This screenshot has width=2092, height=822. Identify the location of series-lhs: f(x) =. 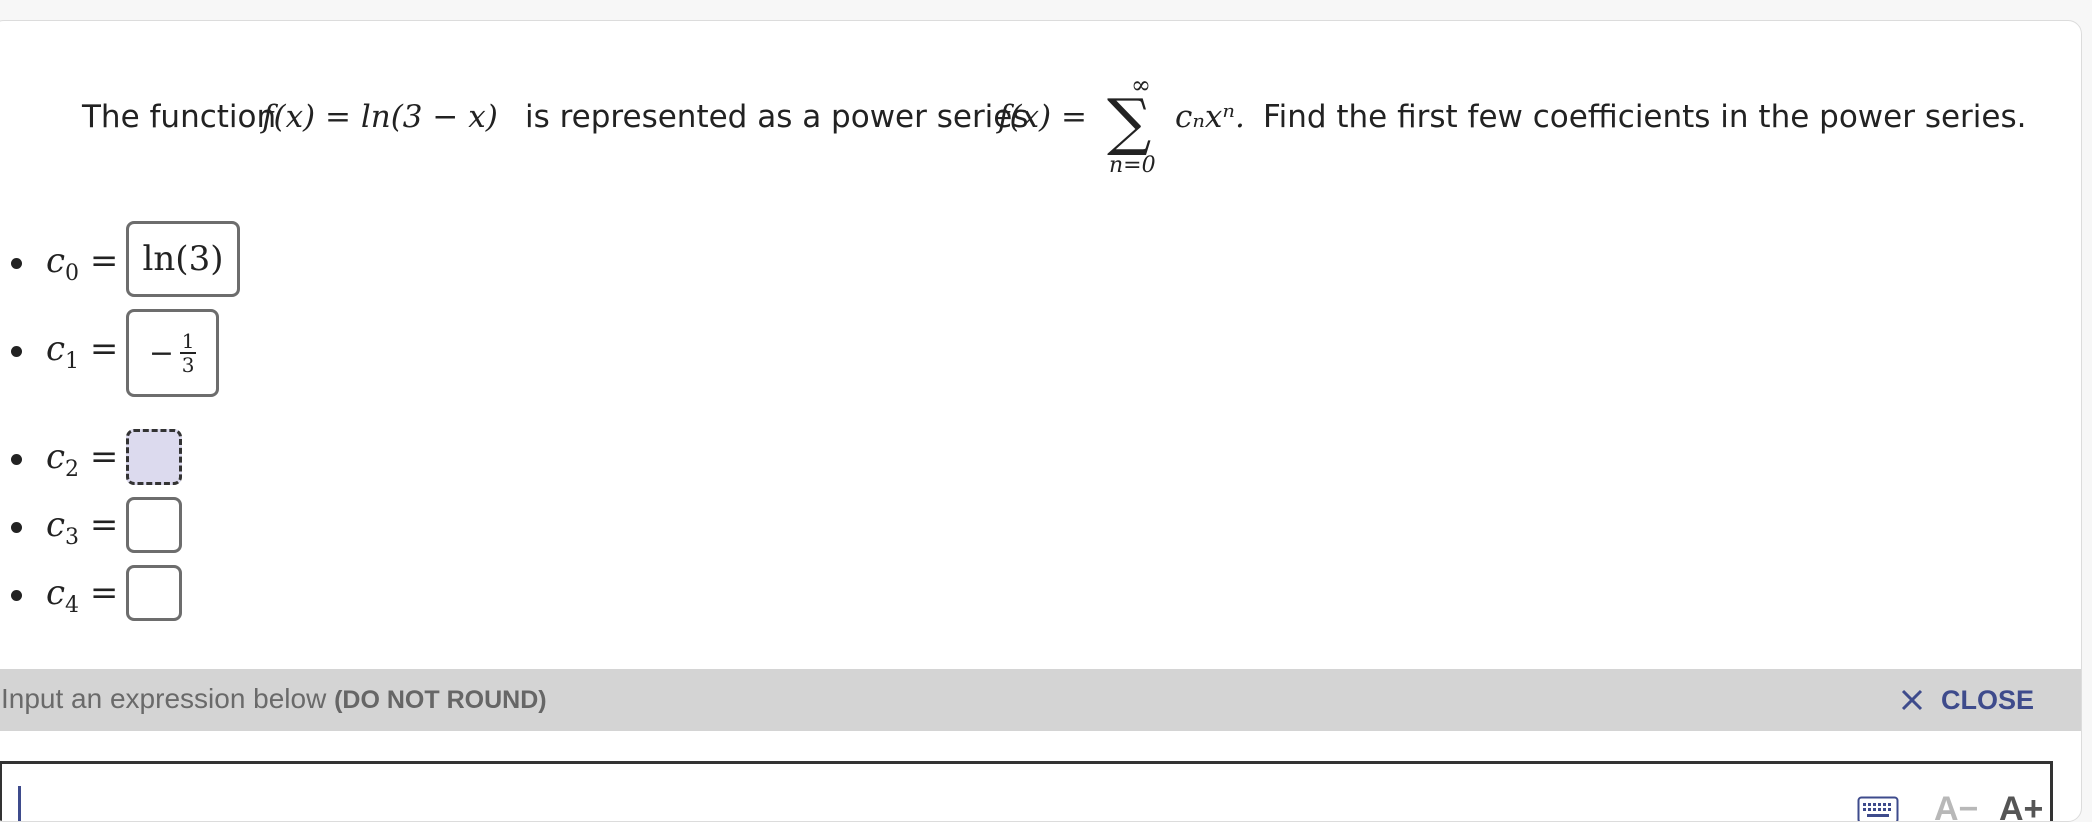
(1042, 117).